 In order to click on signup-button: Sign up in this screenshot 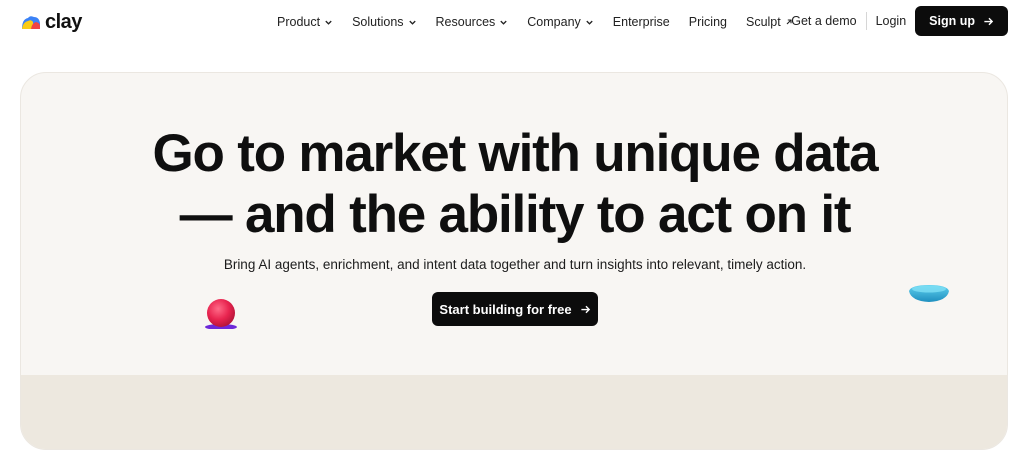, I will do `click(961, 21)`.